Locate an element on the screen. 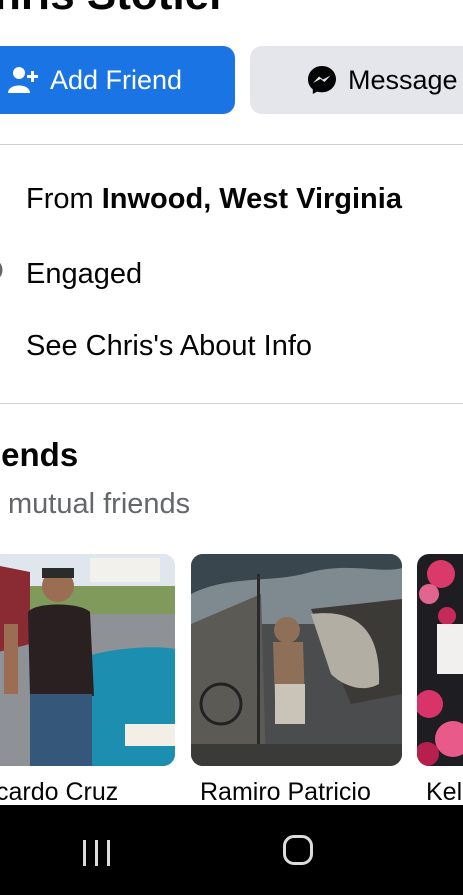  message-button: Message is located at coordinates (356, 80).